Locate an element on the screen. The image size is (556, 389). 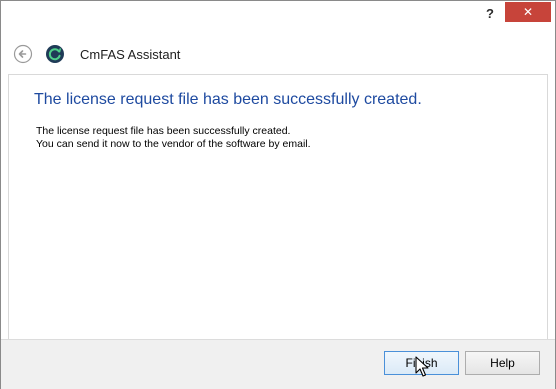
back-button is located at coordinates (23, 54).